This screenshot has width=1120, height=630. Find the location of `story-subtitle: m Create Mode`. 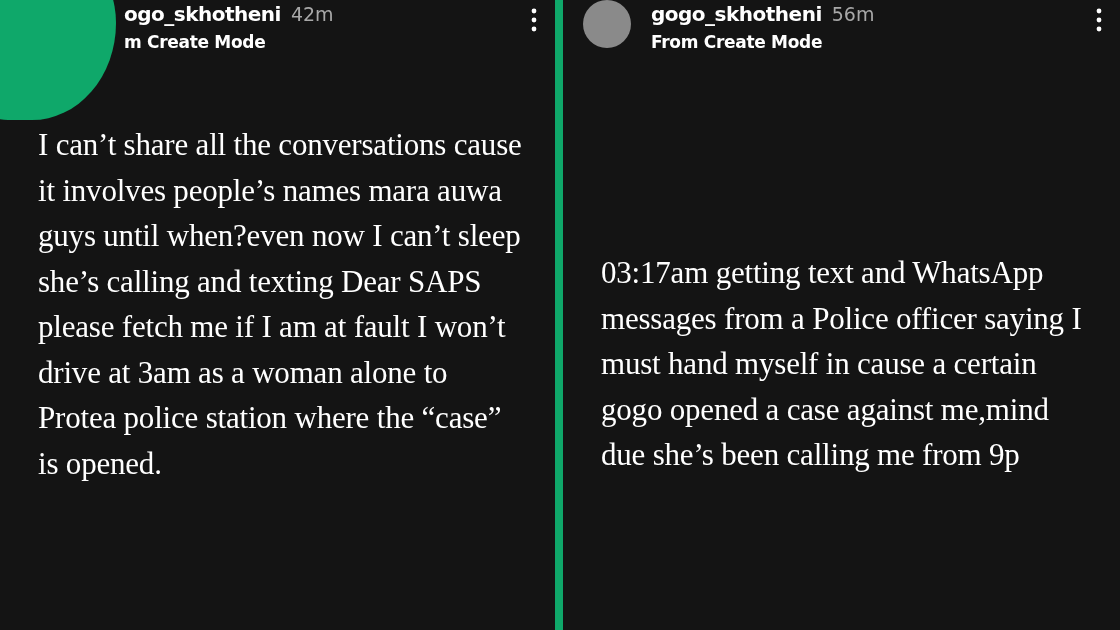

story-subtitle: m Create Mode is located at coordinates (195, 42).